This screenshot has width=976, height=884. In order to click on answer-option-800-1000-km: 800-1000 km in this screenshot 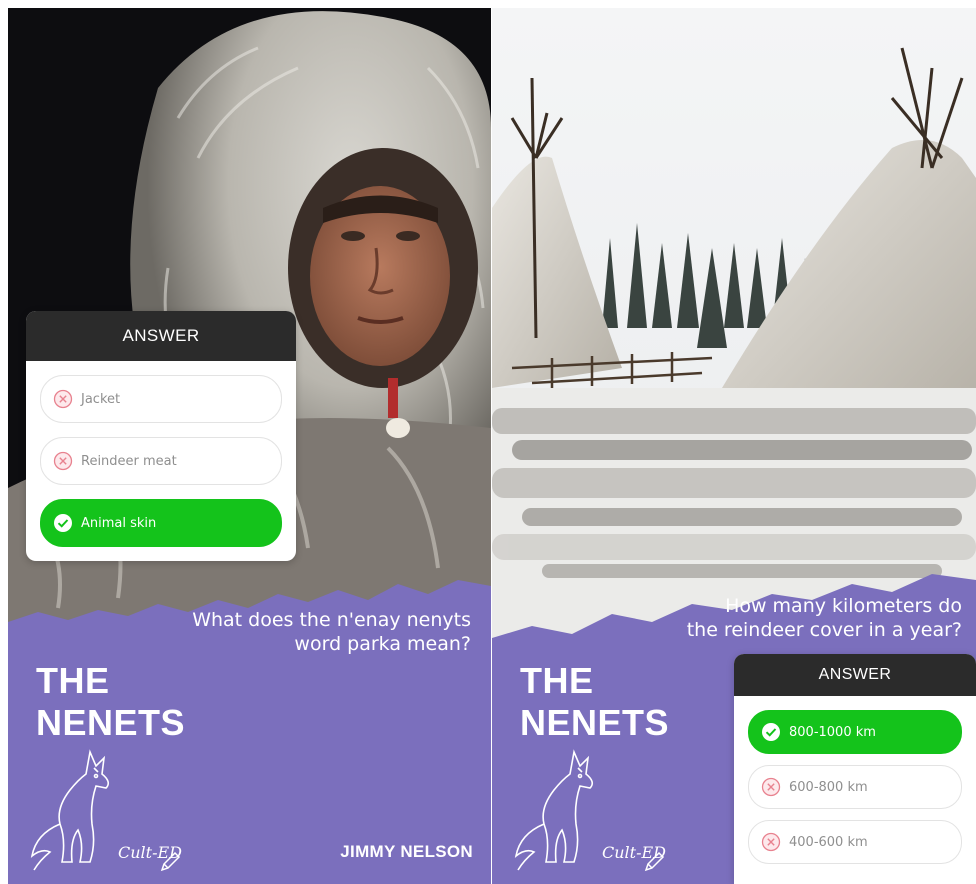, I will do `click(855, 732)`.